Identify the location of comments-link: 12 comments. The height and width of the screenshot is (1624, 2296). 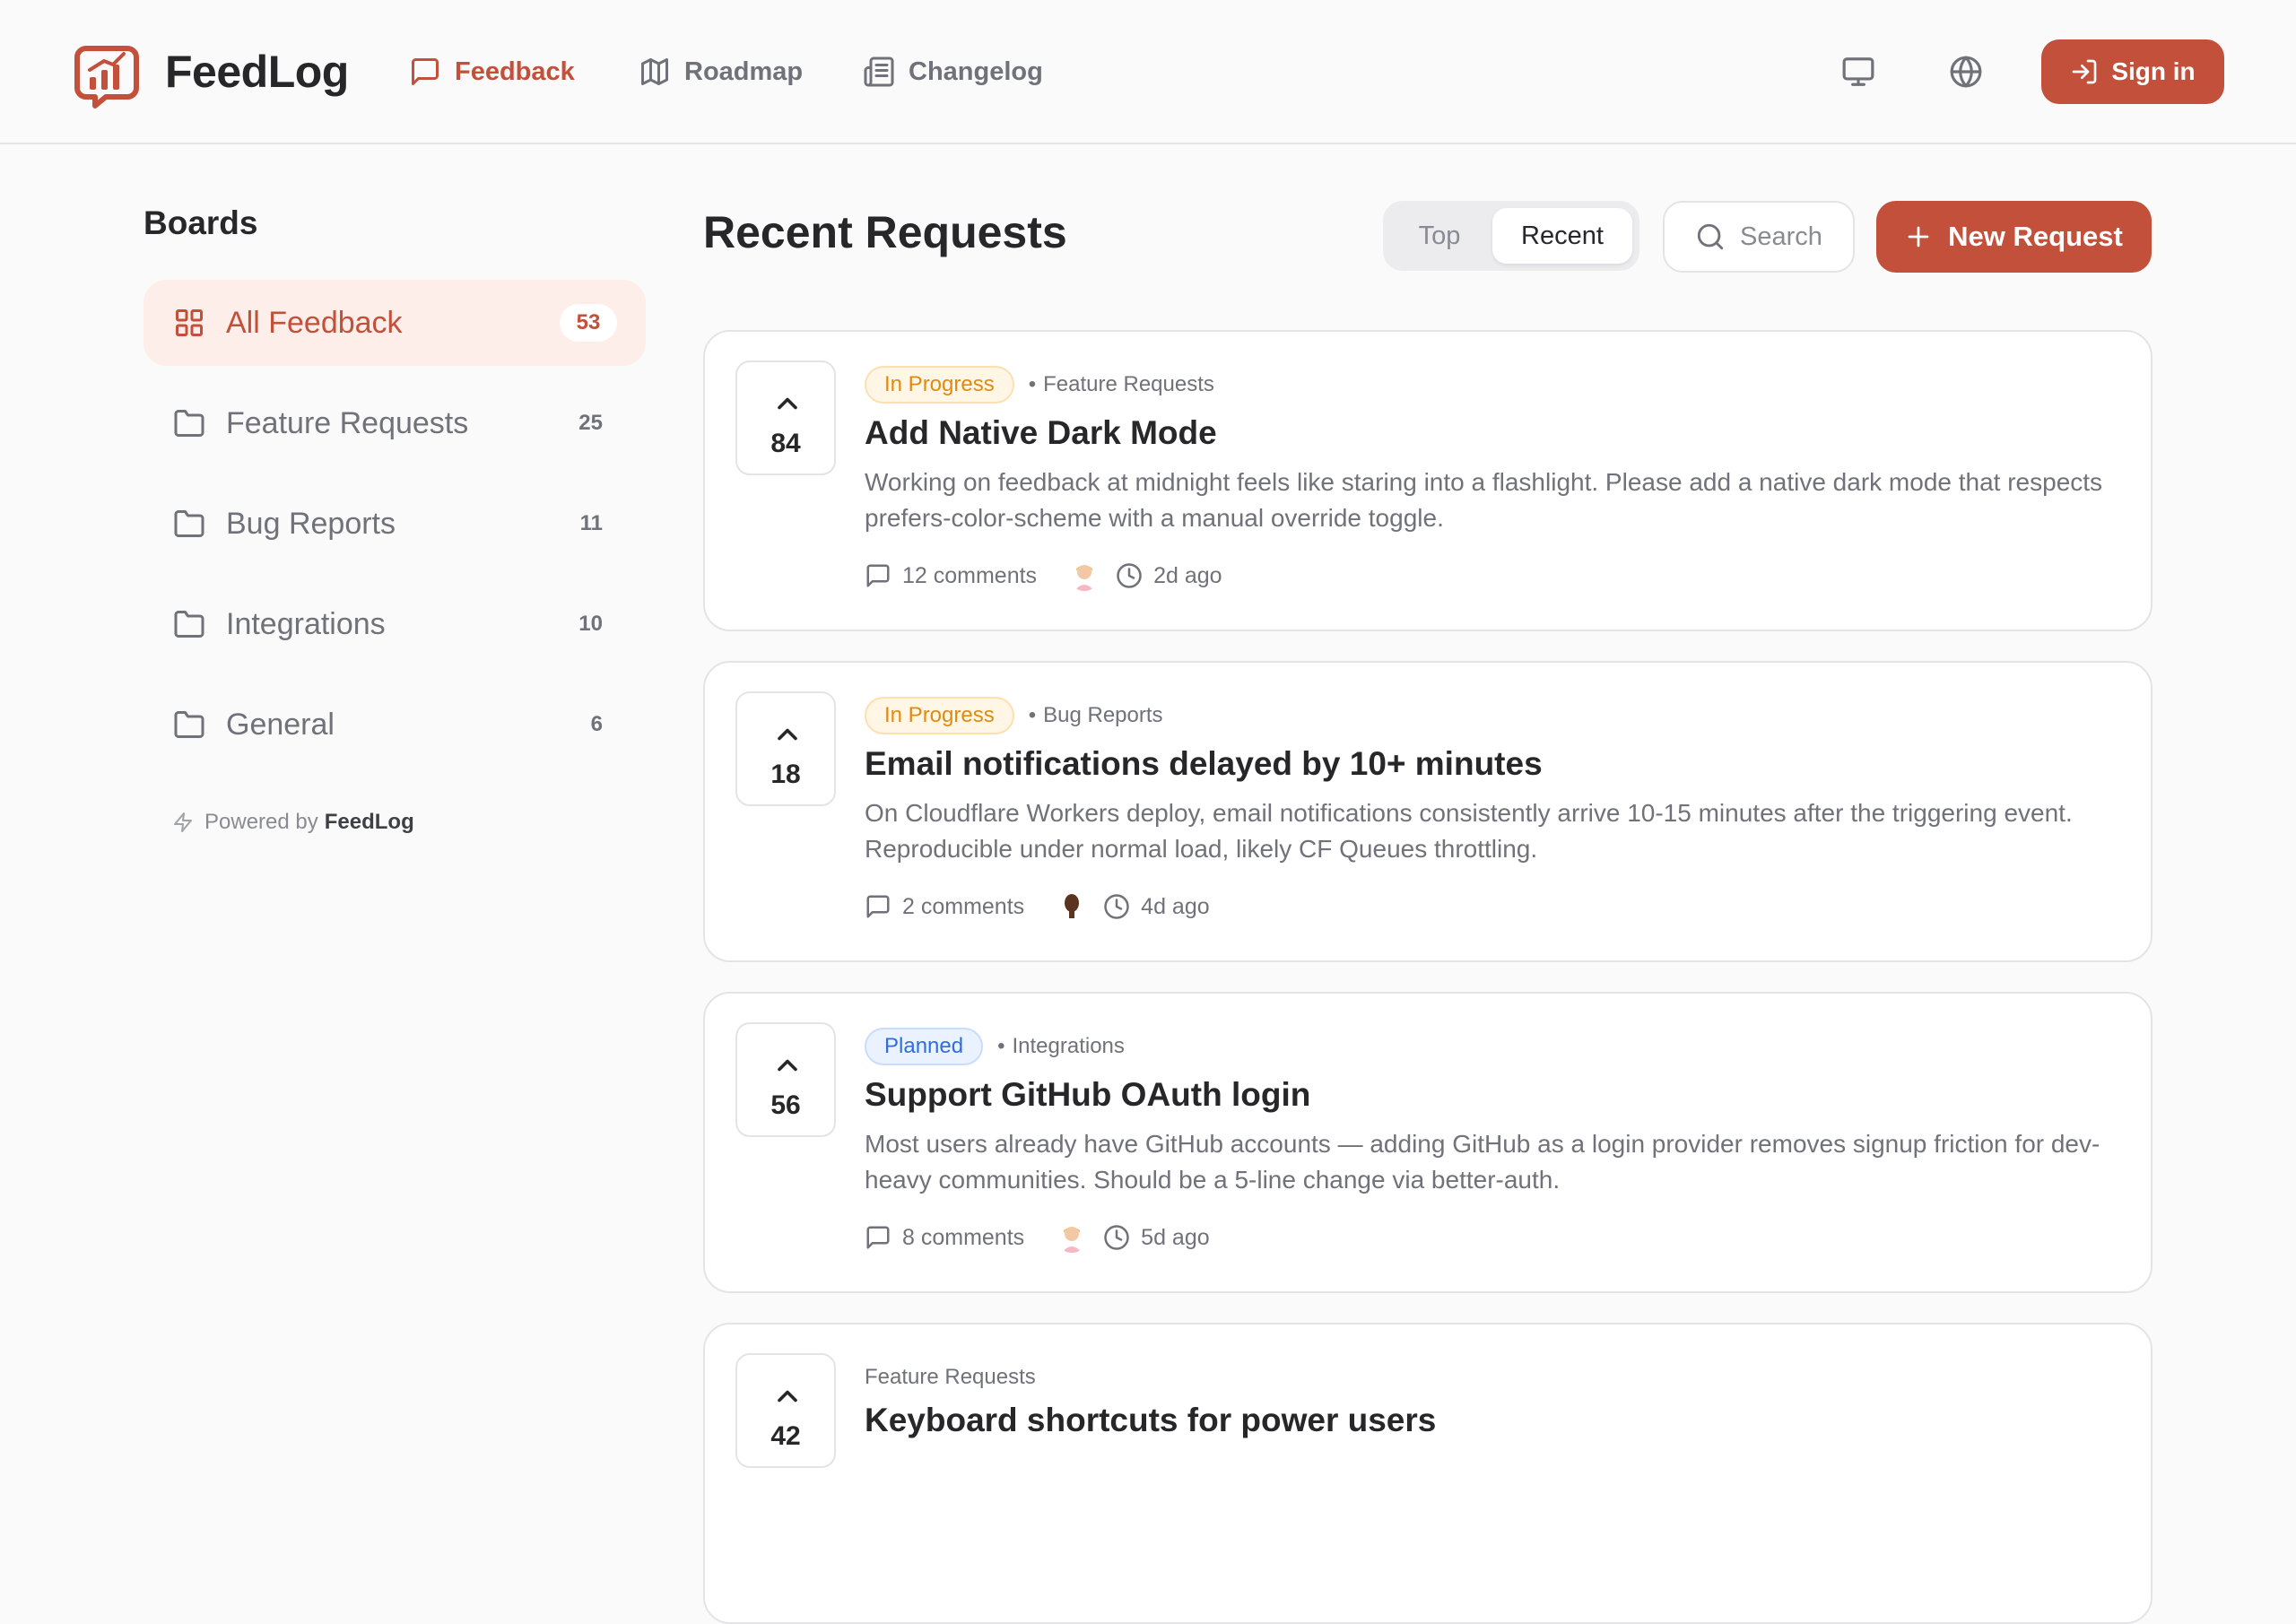
(951, 575).